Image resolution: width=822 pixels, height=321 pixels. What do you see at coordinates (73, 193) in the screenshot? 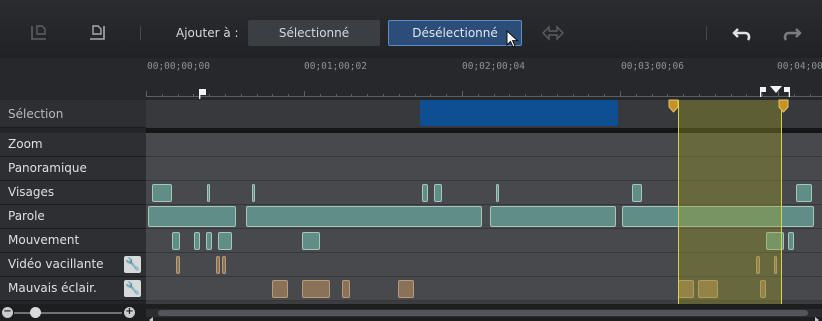
I see `track-label-faces: Visages` at bounding box center [73, 193].